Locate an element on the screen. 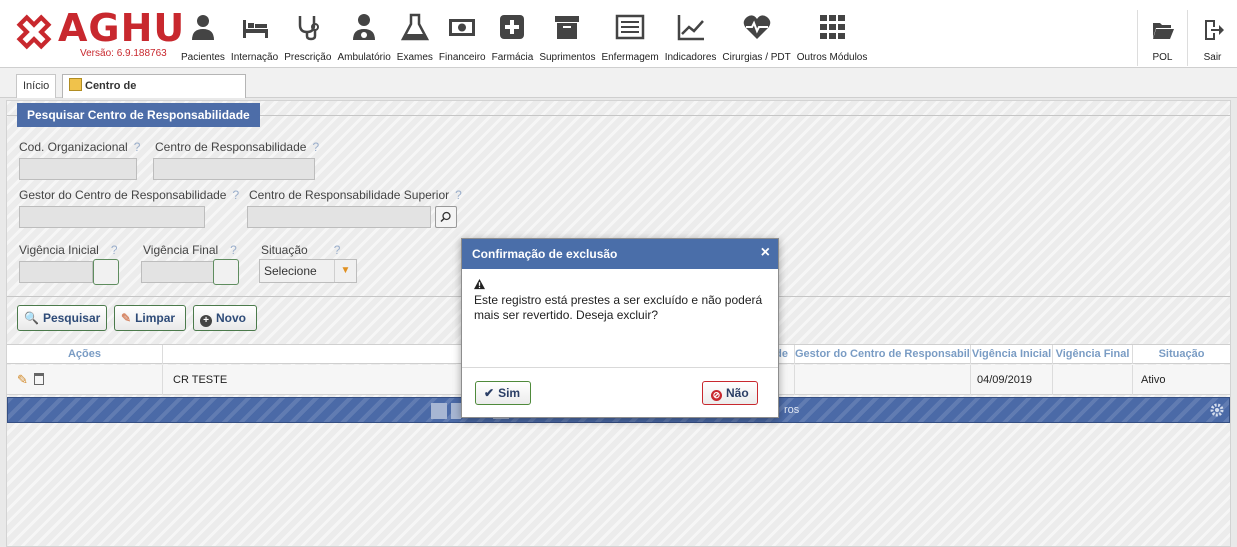  button-label: Pesquisar is located at coordinates (71, 318).